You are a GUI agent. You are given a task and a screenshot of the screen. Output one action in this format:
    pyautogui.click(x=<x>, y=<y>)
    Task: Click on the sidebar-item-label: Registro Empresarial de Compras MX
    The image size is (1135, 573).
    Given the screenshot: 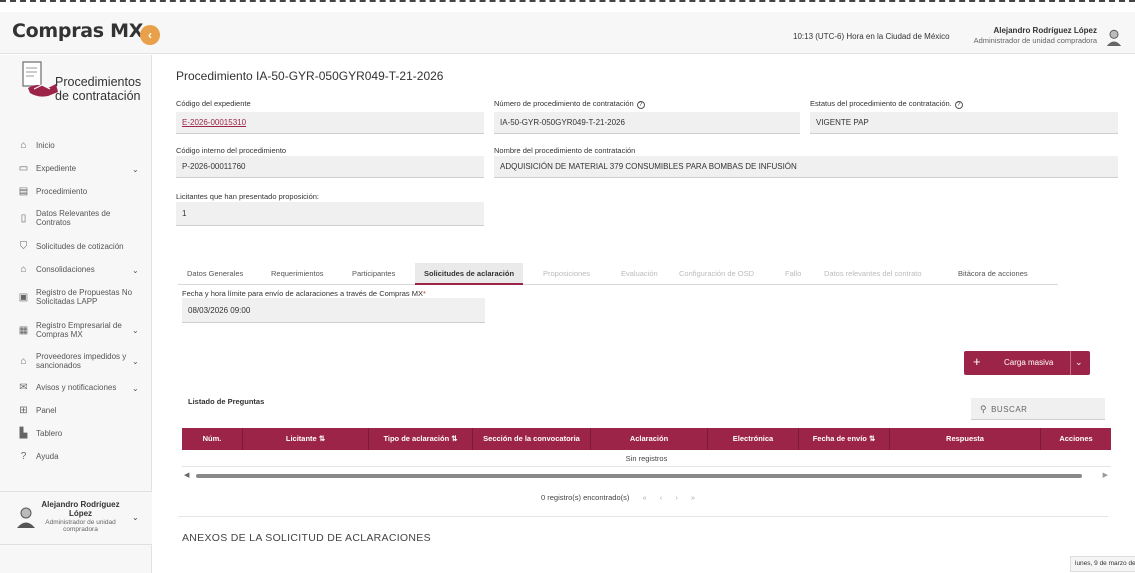 What is the action you would take?
    pyautogui.click(x=79, y=330)
    